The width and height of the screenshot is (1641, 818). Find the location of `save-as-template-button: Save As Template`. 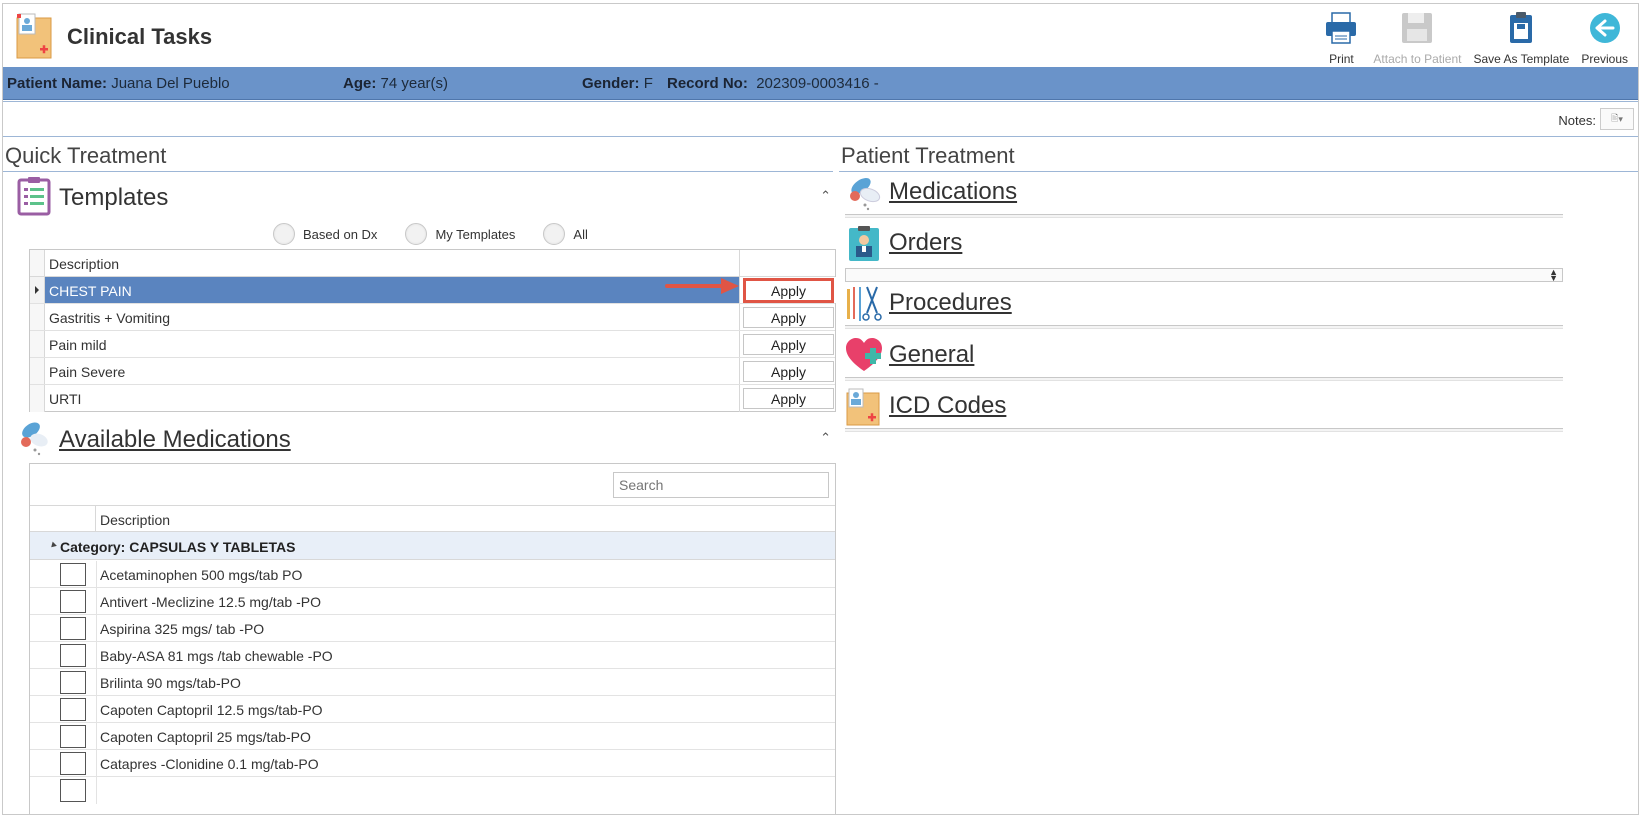

save-as-template-button: Save As Template is located at coordinates (1521, 37).